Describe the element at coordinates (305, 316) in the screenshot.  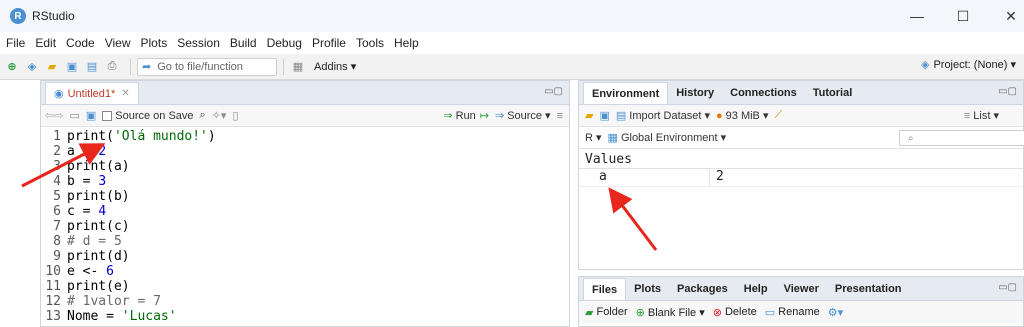
I see `code-line: 13 Nome = 'Lucas'` at that location.